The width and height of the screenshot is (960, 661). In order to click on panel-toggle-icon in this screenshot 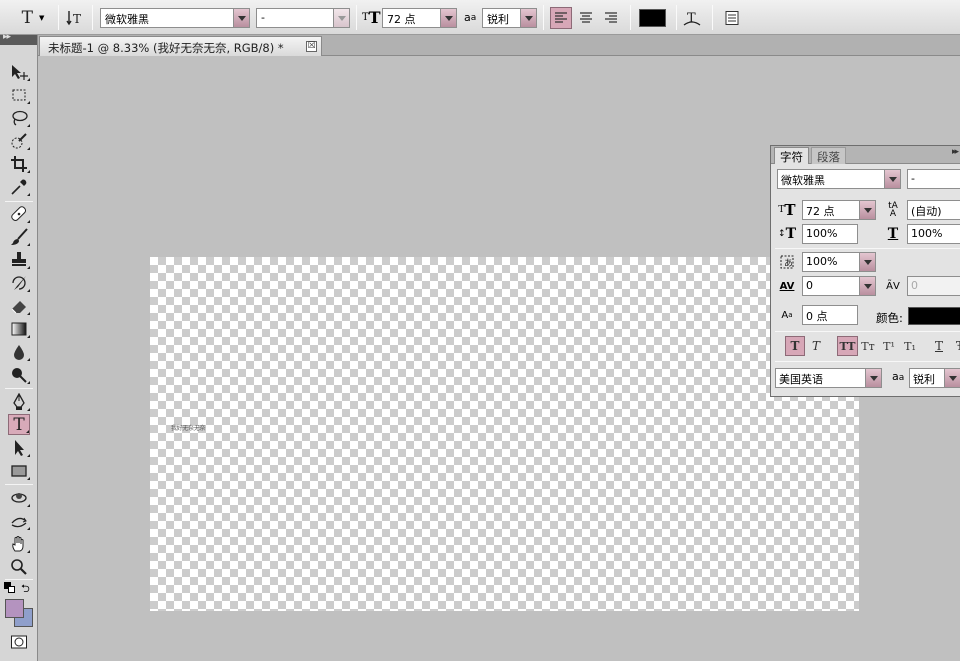, I will do `click(732, 18)`.